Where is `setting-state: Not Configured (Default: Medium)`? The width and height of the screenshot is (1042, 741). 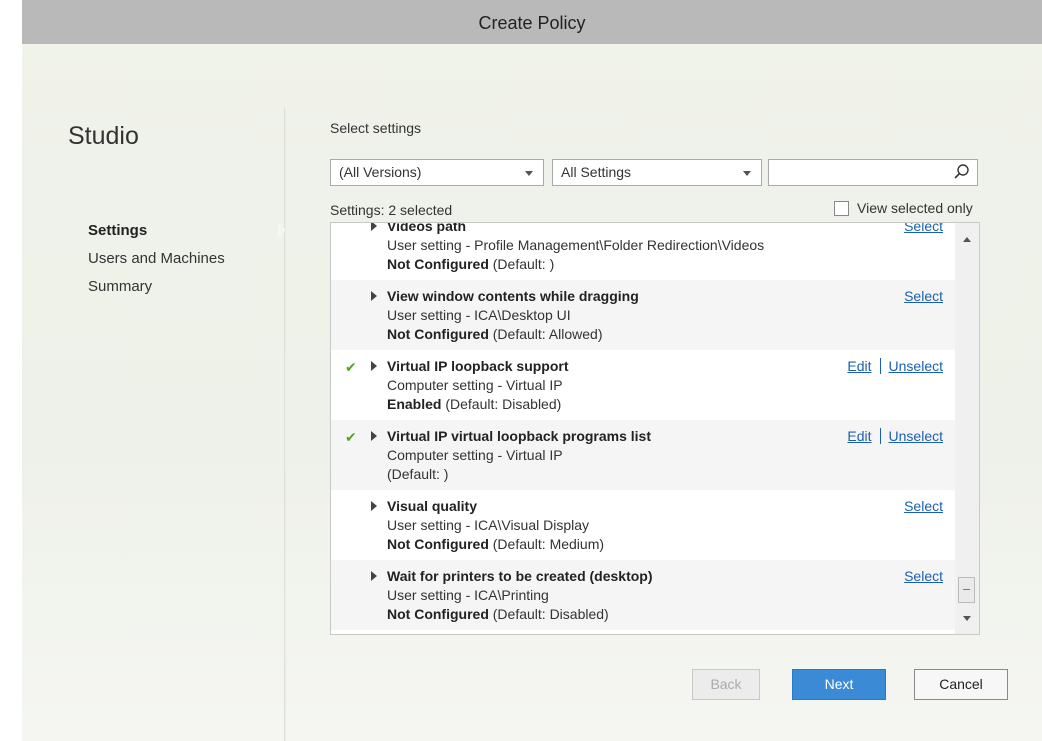 setting-state: Not Configured (Default: Medium) is located at coordinates (496, 544).